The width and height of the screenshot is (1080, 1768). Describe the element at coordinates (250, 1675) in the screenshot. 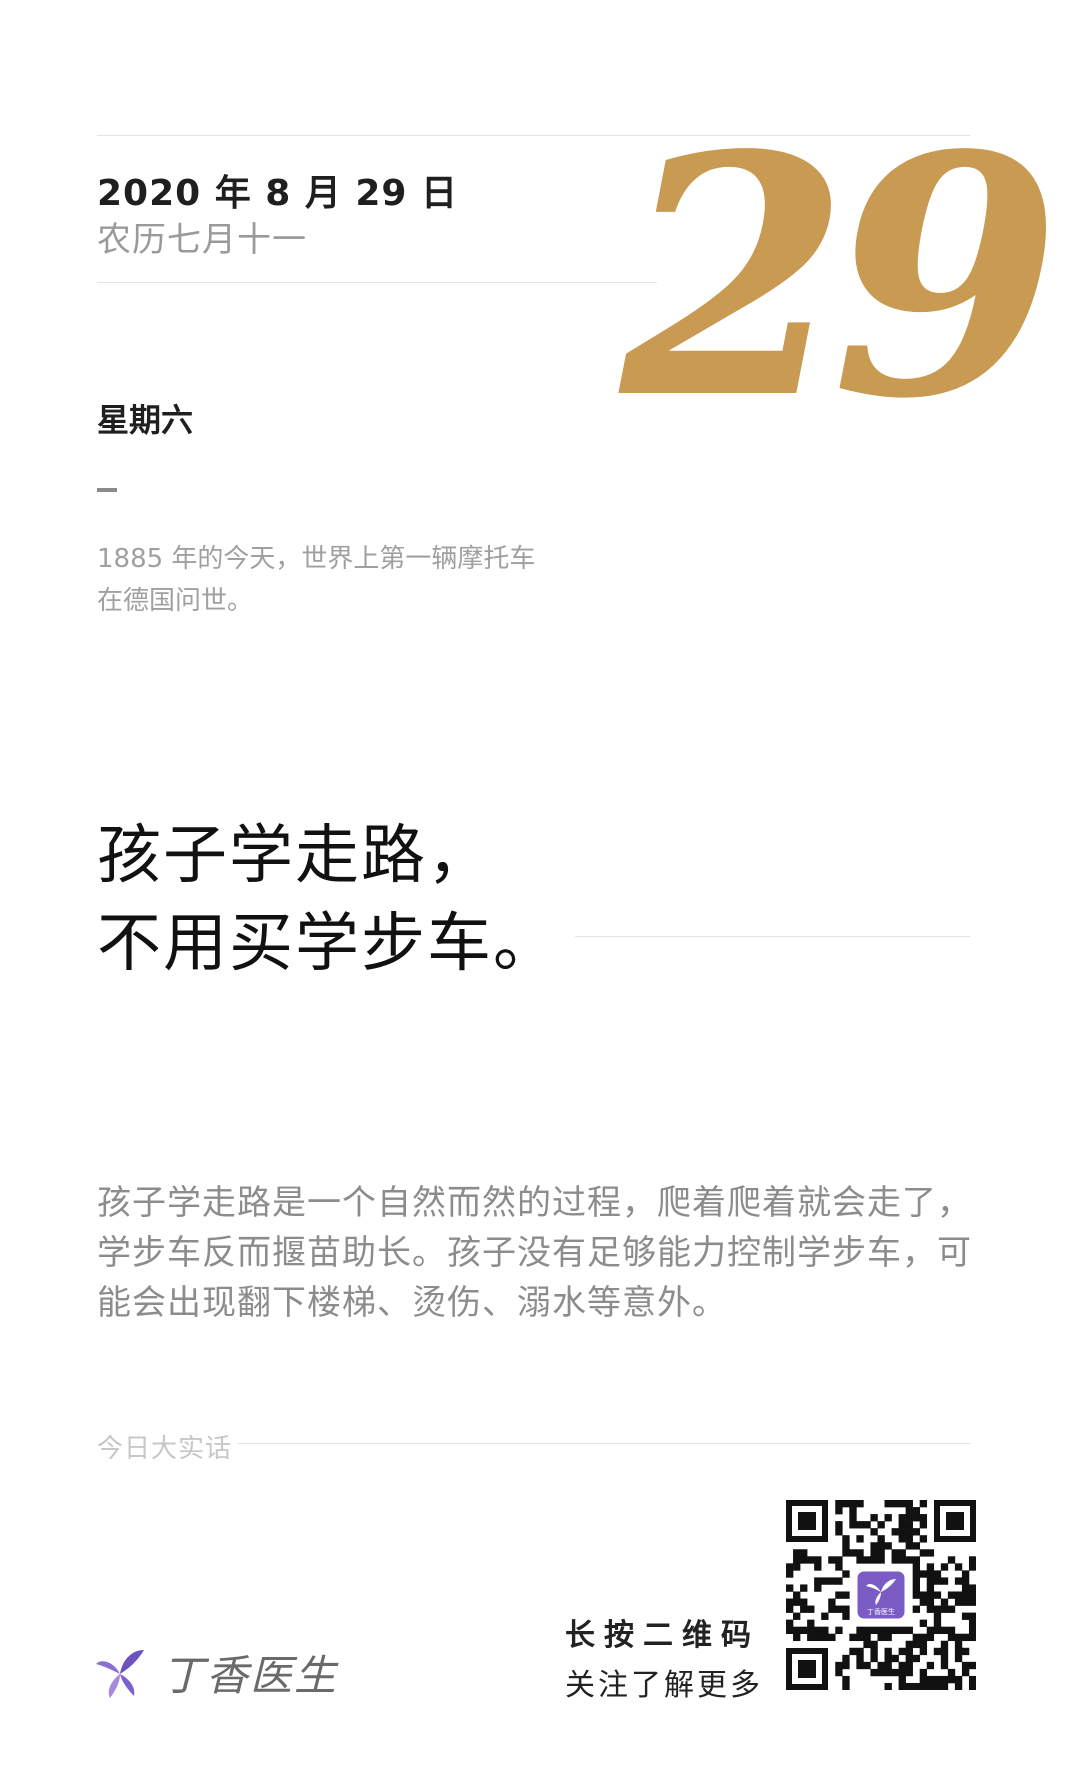

I see `brand-name: 丁香医生` at that location.